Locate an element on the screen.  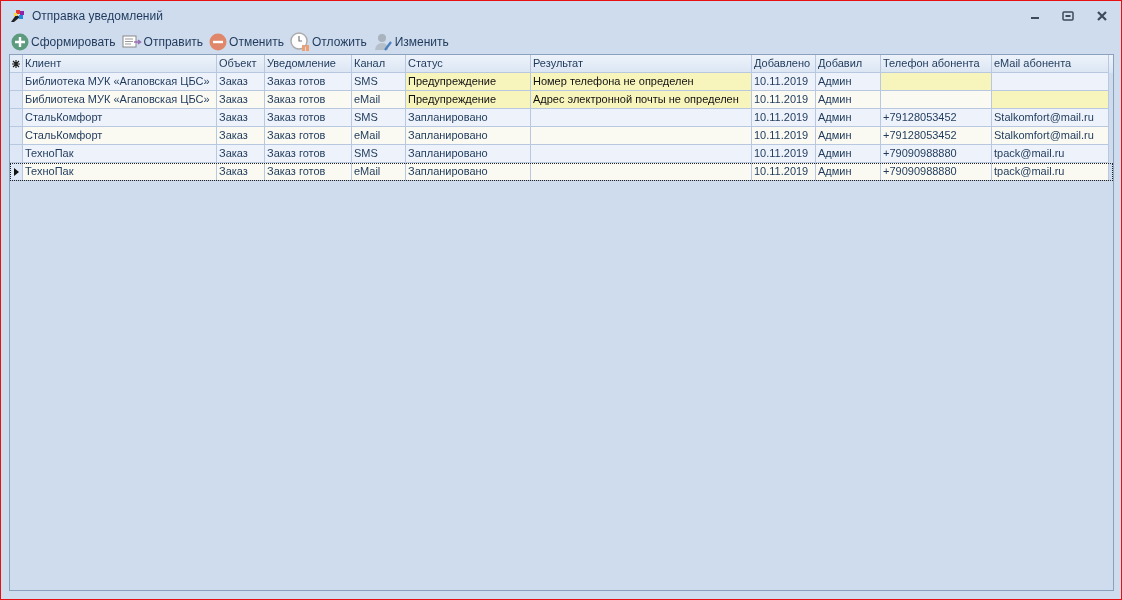
current-row-icon is located at coordinates (16, 171).